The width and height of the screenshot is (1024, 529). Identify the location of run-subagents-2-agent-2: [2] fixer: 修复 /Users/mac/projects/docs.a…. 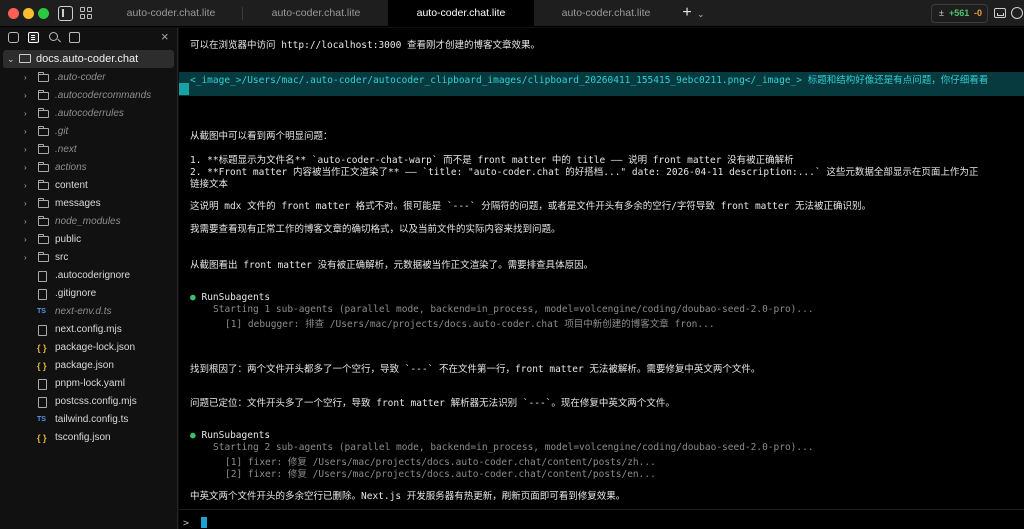
(440, 474).